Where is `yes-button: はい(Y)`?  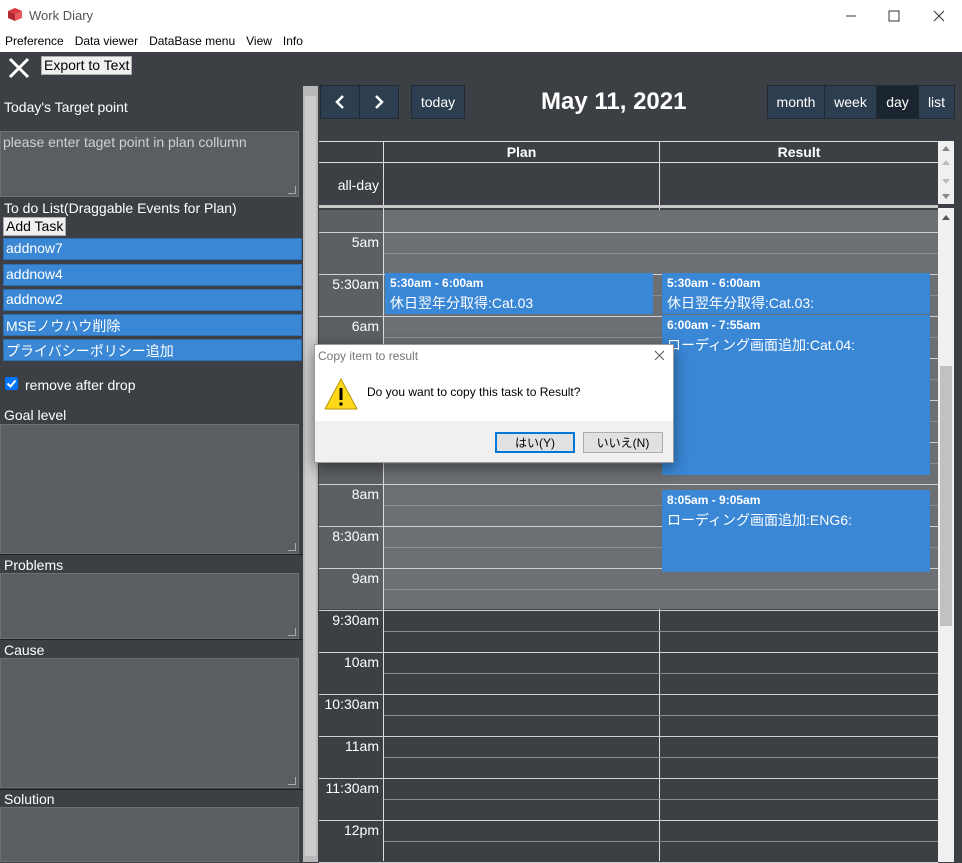 yes-button: はい(Y) is located at coordinates (535, 442).